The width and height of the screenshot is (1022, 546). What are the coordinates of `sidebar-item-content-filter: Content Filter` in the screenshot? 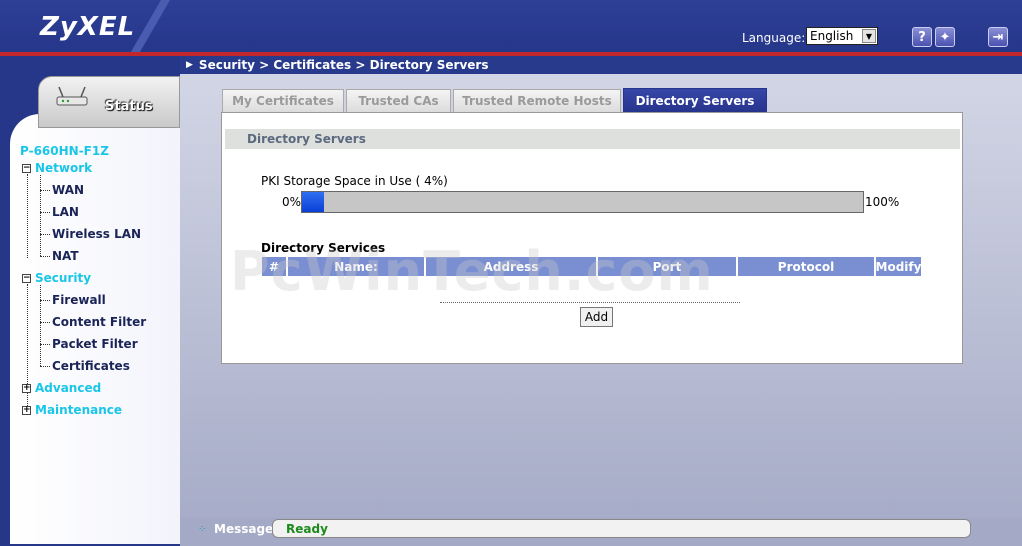 It's located at (99, 322).